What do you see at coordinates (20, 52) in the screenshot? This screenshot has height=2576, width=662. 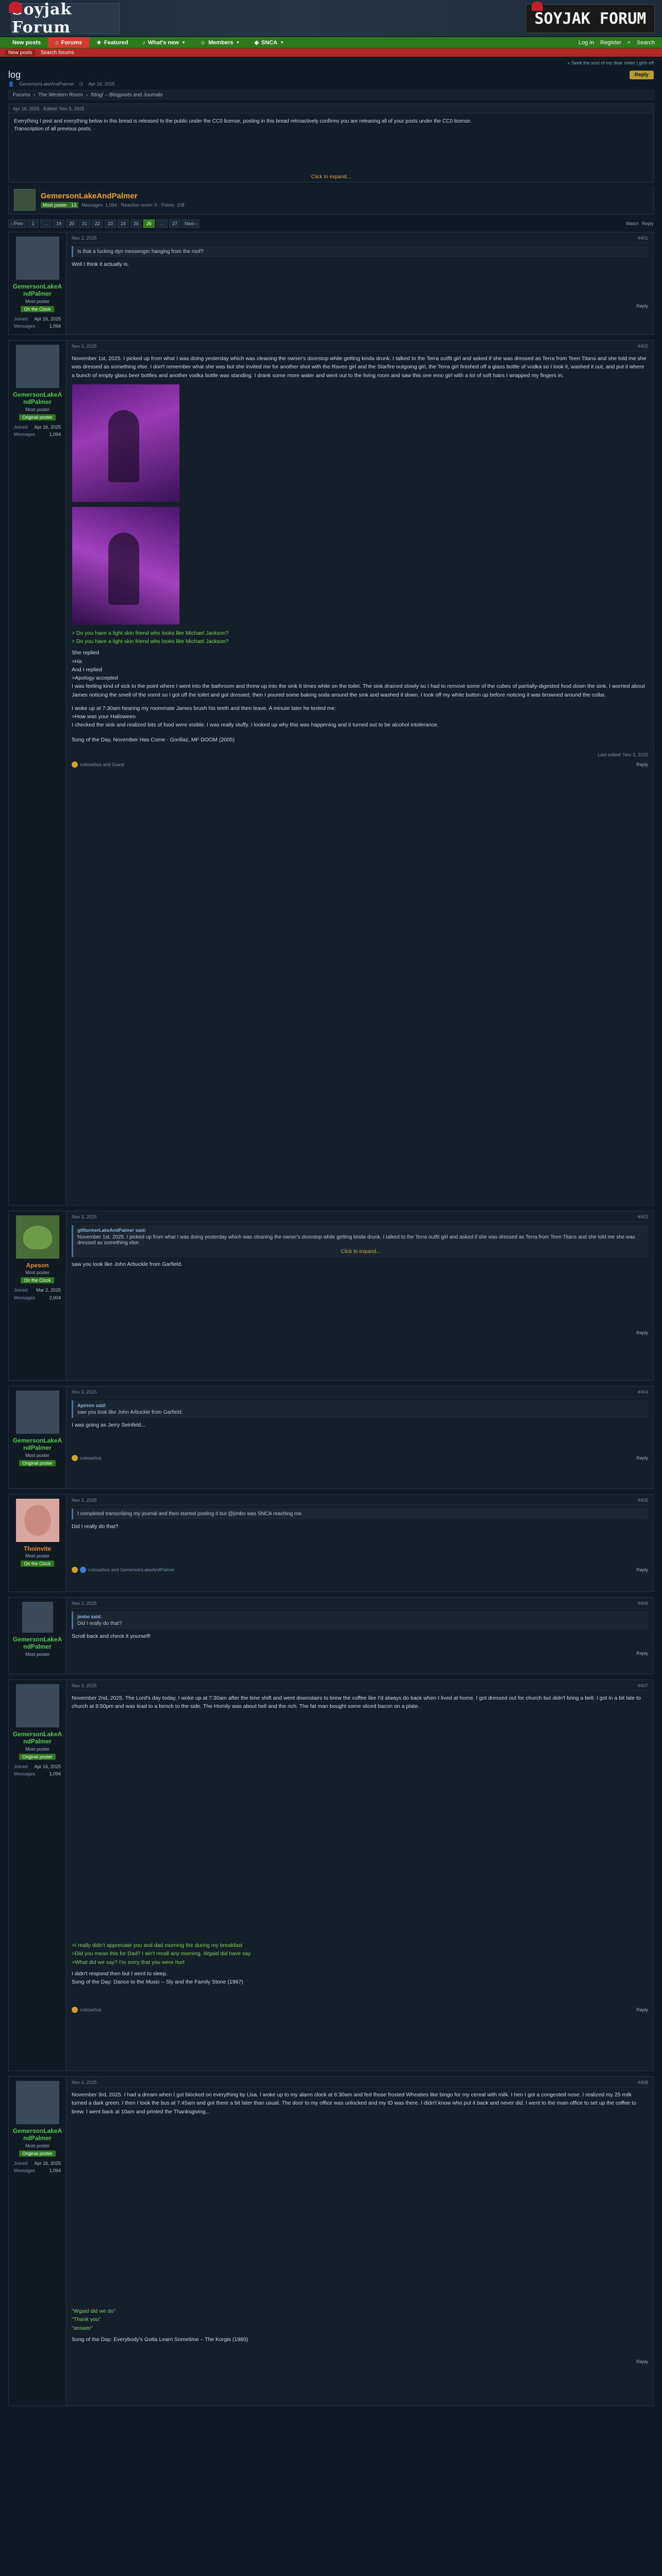 I see `subnav-new-posts: New posts` at bounding box center [20, 52].